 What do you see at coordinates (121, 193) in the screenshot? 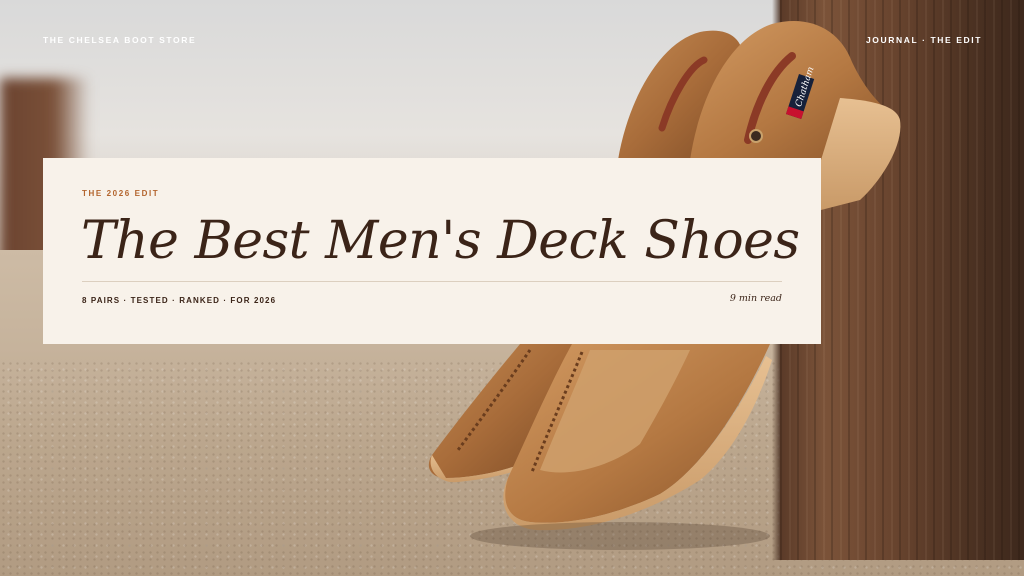
I see `article-kicker: THE 2026 EDIT` at bounding box center [121, 193].